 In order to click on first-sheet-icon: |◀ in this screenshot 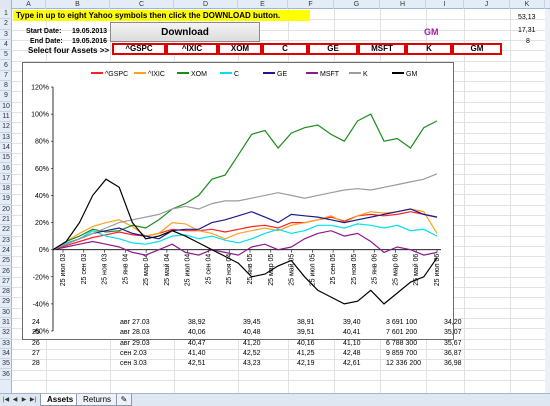, I will do `click(6, 400)`.